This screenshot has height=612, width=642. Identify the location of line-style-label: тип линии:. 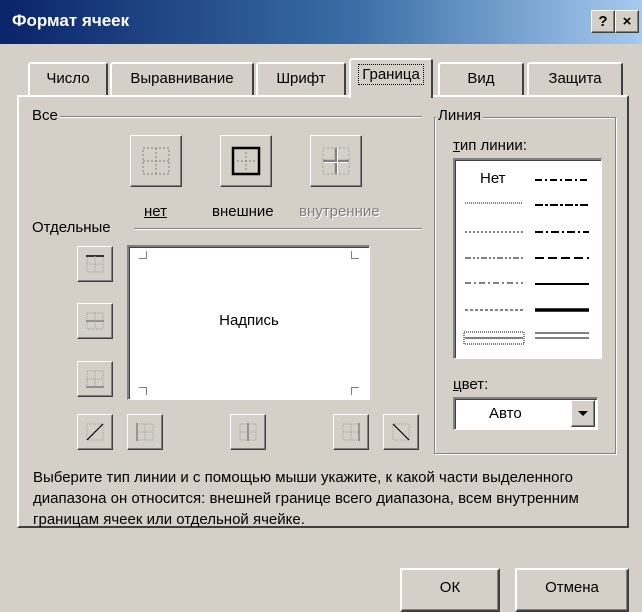
(490, 145).